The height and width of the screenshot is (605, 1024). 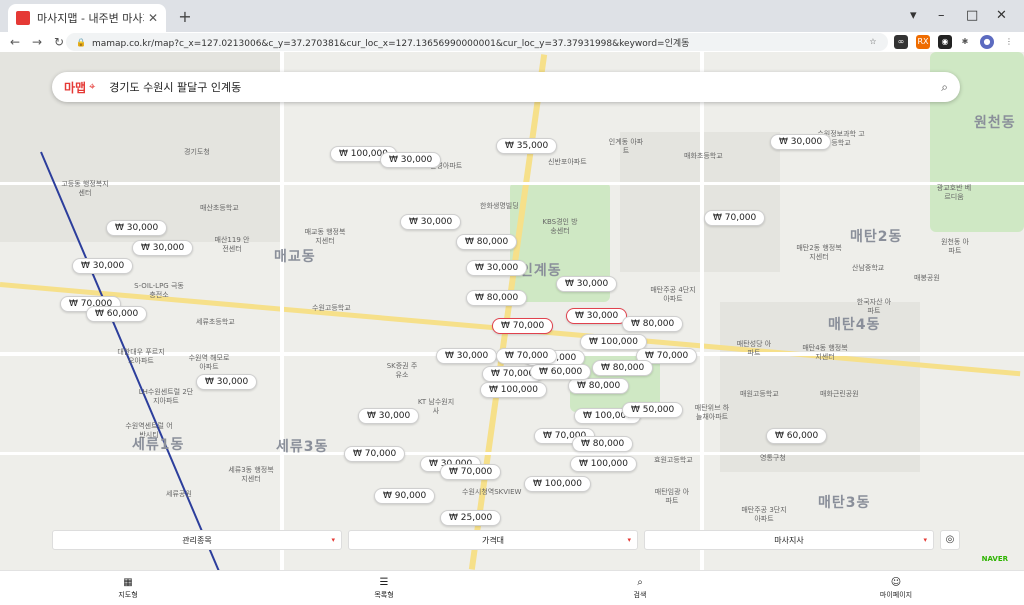 What do you see at coordinates (492, 492) in the screenshot?
I see `poi-label: 수원시청역SKVIEW` at bounding box center [492, 492].